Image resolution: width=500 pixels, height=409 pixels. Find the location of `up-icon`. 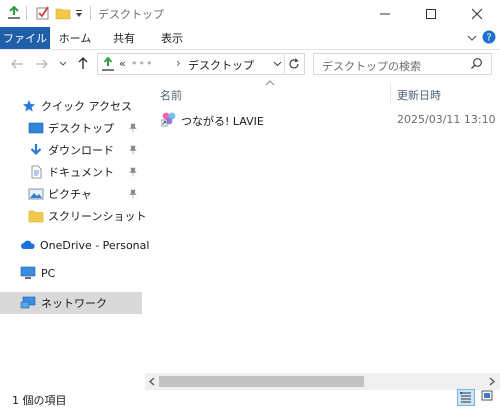

up-icon is located at coordinates (83, 63).